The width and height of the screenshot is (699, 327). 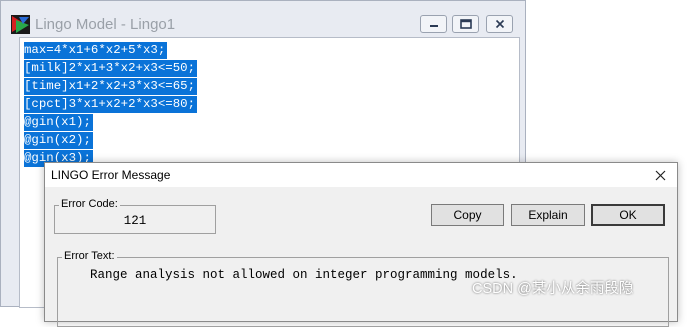 What do you see at coordinates (111, 175) in the screenshot?
I see `error-dialog-title: LINGO Error Message` at bounding box center [111, 175].